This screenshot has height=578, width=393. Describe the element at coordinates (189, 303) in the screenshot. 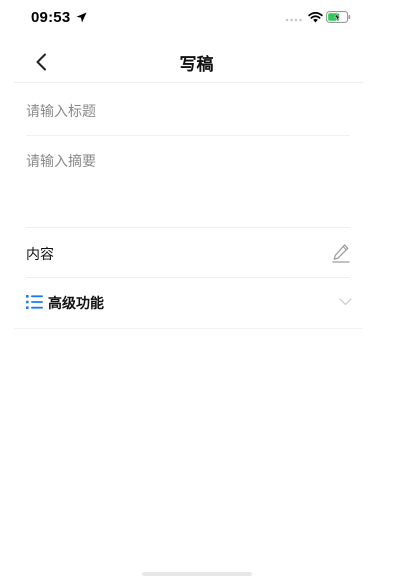

I see `advanced-functions-row: 高级功能` at that location.